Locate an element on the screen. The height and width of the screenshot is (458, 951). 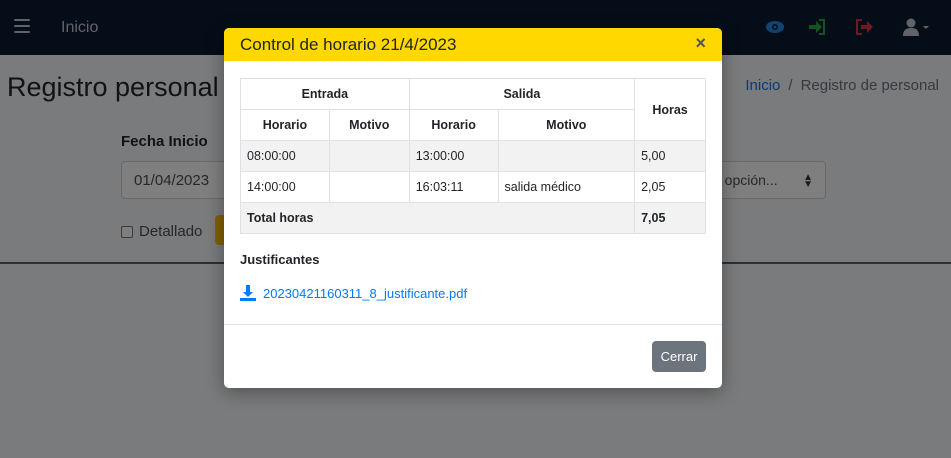
modal-title: Control de horario 21/4/2023 is located at coordinates (348, 44).